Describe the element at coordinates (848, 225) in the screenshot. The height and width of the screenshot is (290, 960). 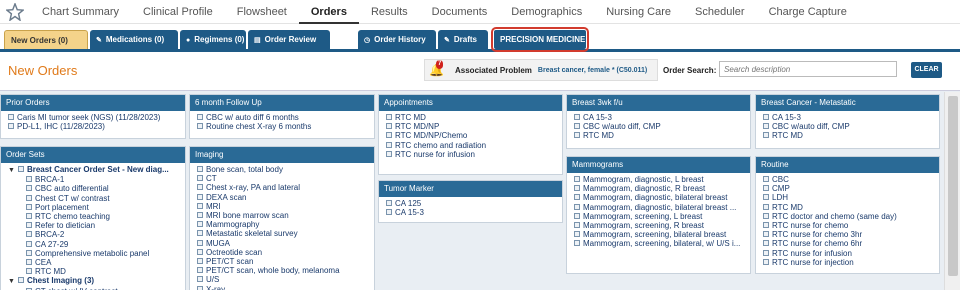
I see `order-item: RTC nurse for chemo` at that location.